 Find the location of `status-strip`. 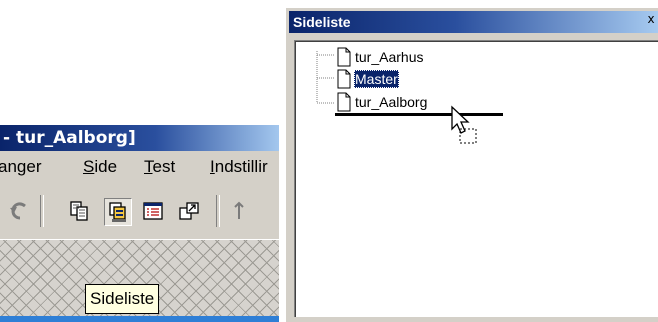

status-strip is located at coordinates (139, 319).